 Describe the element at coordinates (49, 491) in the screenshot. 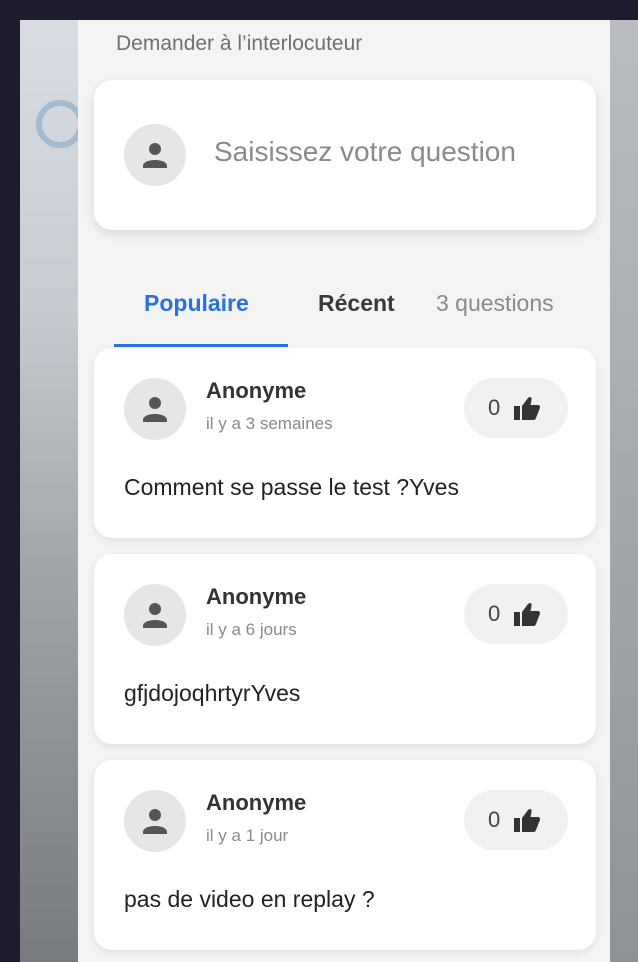

I see `background-left` at that location.